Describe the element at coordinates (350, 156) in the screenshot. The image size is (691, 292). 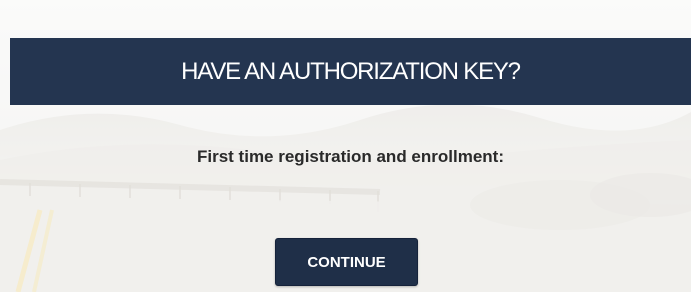
I see `registration-subtitle: First time registration and enrollment:` at that location.